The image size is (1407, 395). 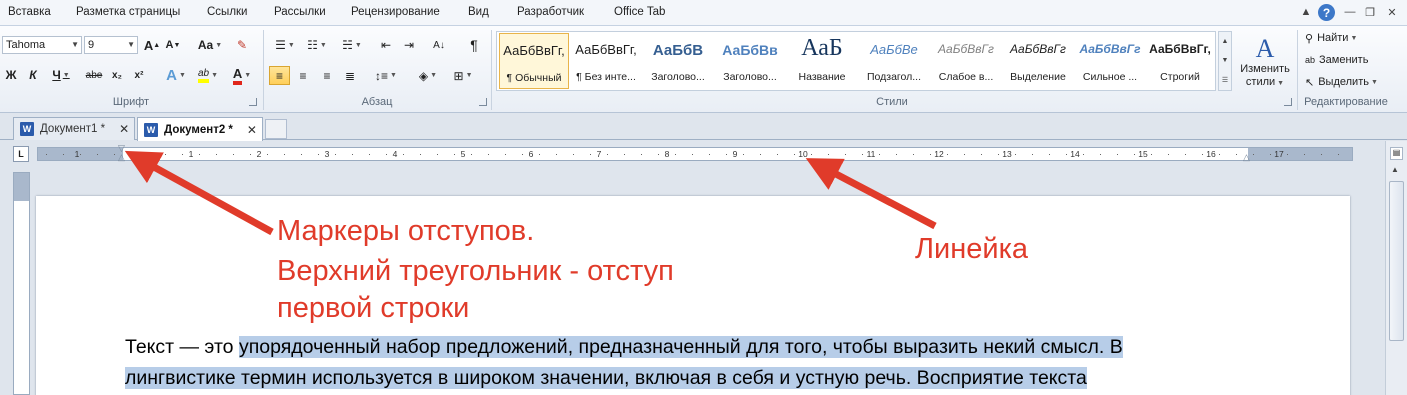 I want to click on line-spacing-button: ↕≡ ▼, so click(x=386, y=75).